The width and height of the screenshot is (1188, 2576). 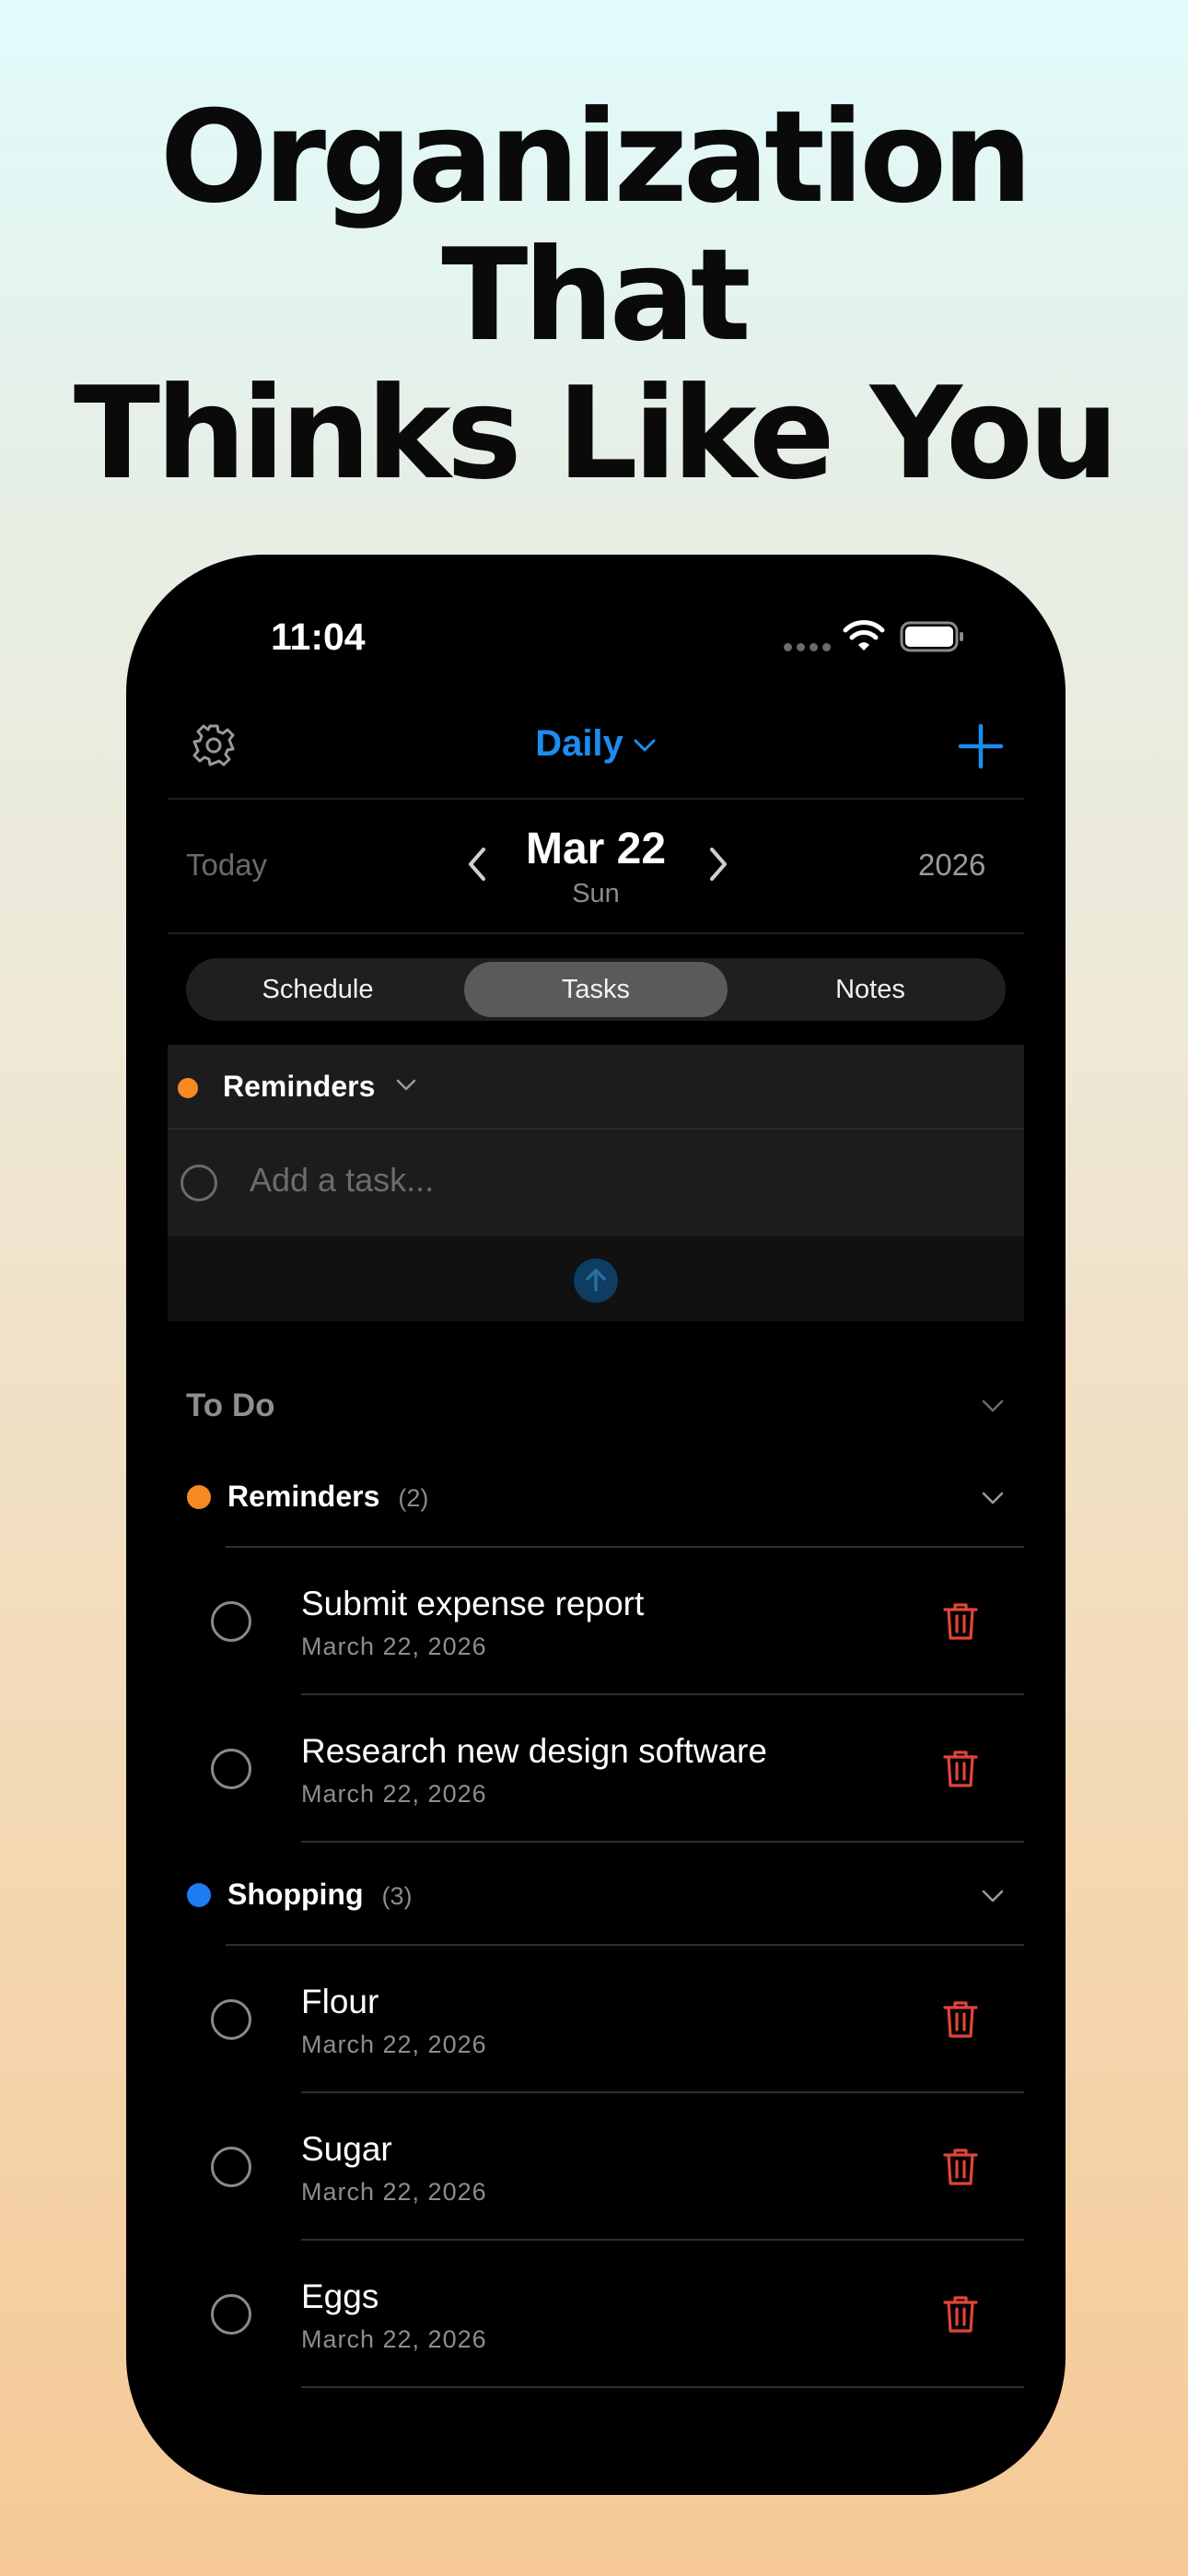 What do you see at coordinates (340, 2002) in the screenshot?
I see `task-title: Flour` at bounding box center [340, 2002].